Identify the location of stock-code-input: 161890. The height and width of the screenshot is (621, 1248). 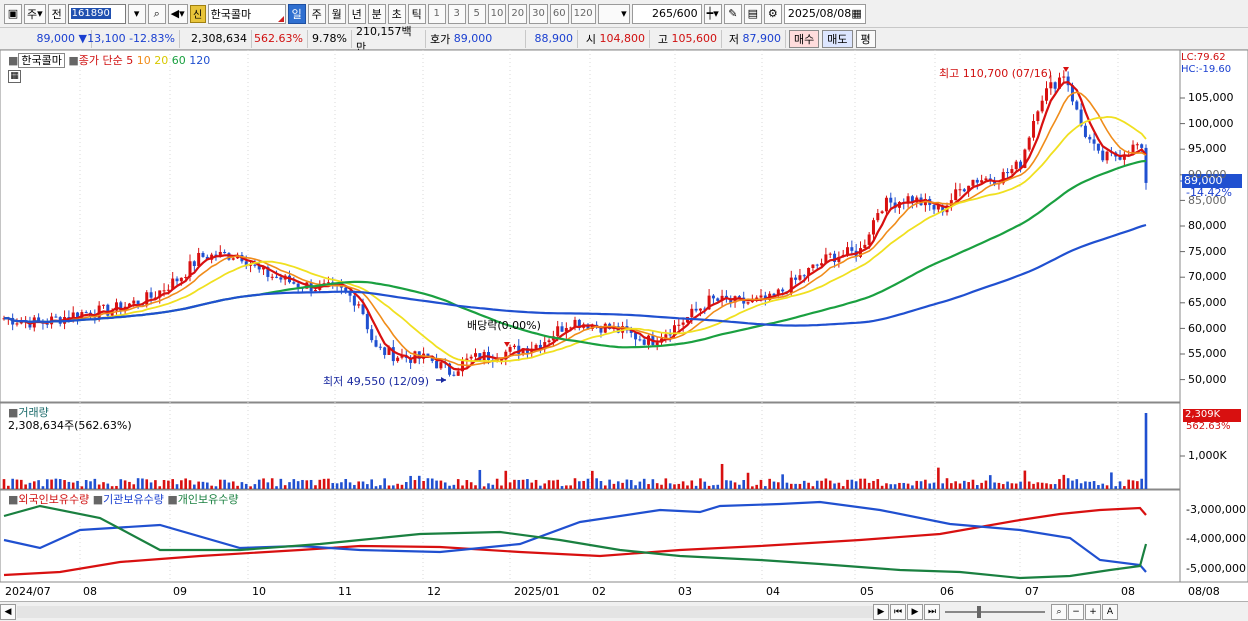
(96, 13).